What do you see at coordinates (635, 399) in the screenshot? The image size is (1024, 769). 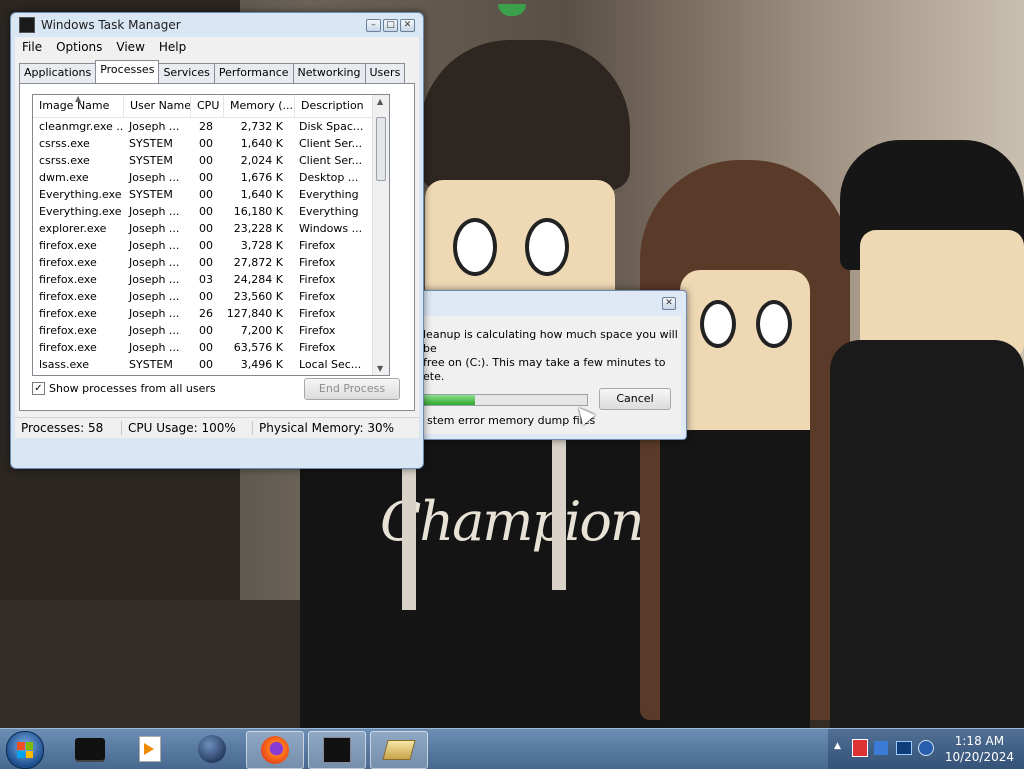 I see `cancel-button: Cancel` at bounding box center [635, 399].